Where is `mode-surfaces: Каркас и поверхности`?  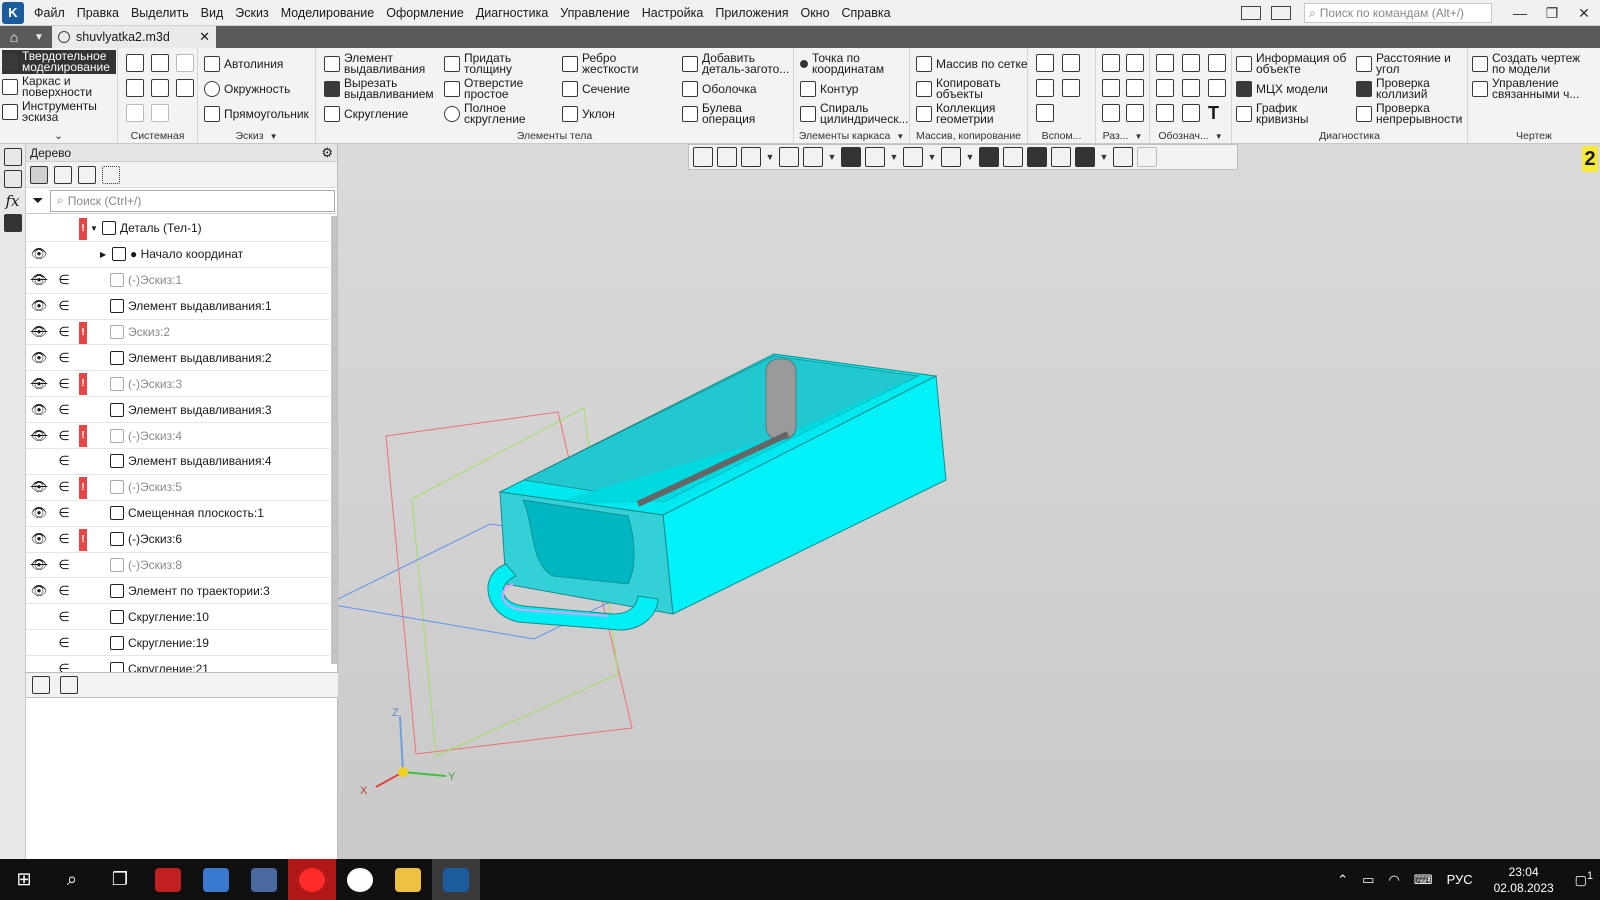
mode-surfaces: Каркас и поверхности is located at coordinates (59, 87).